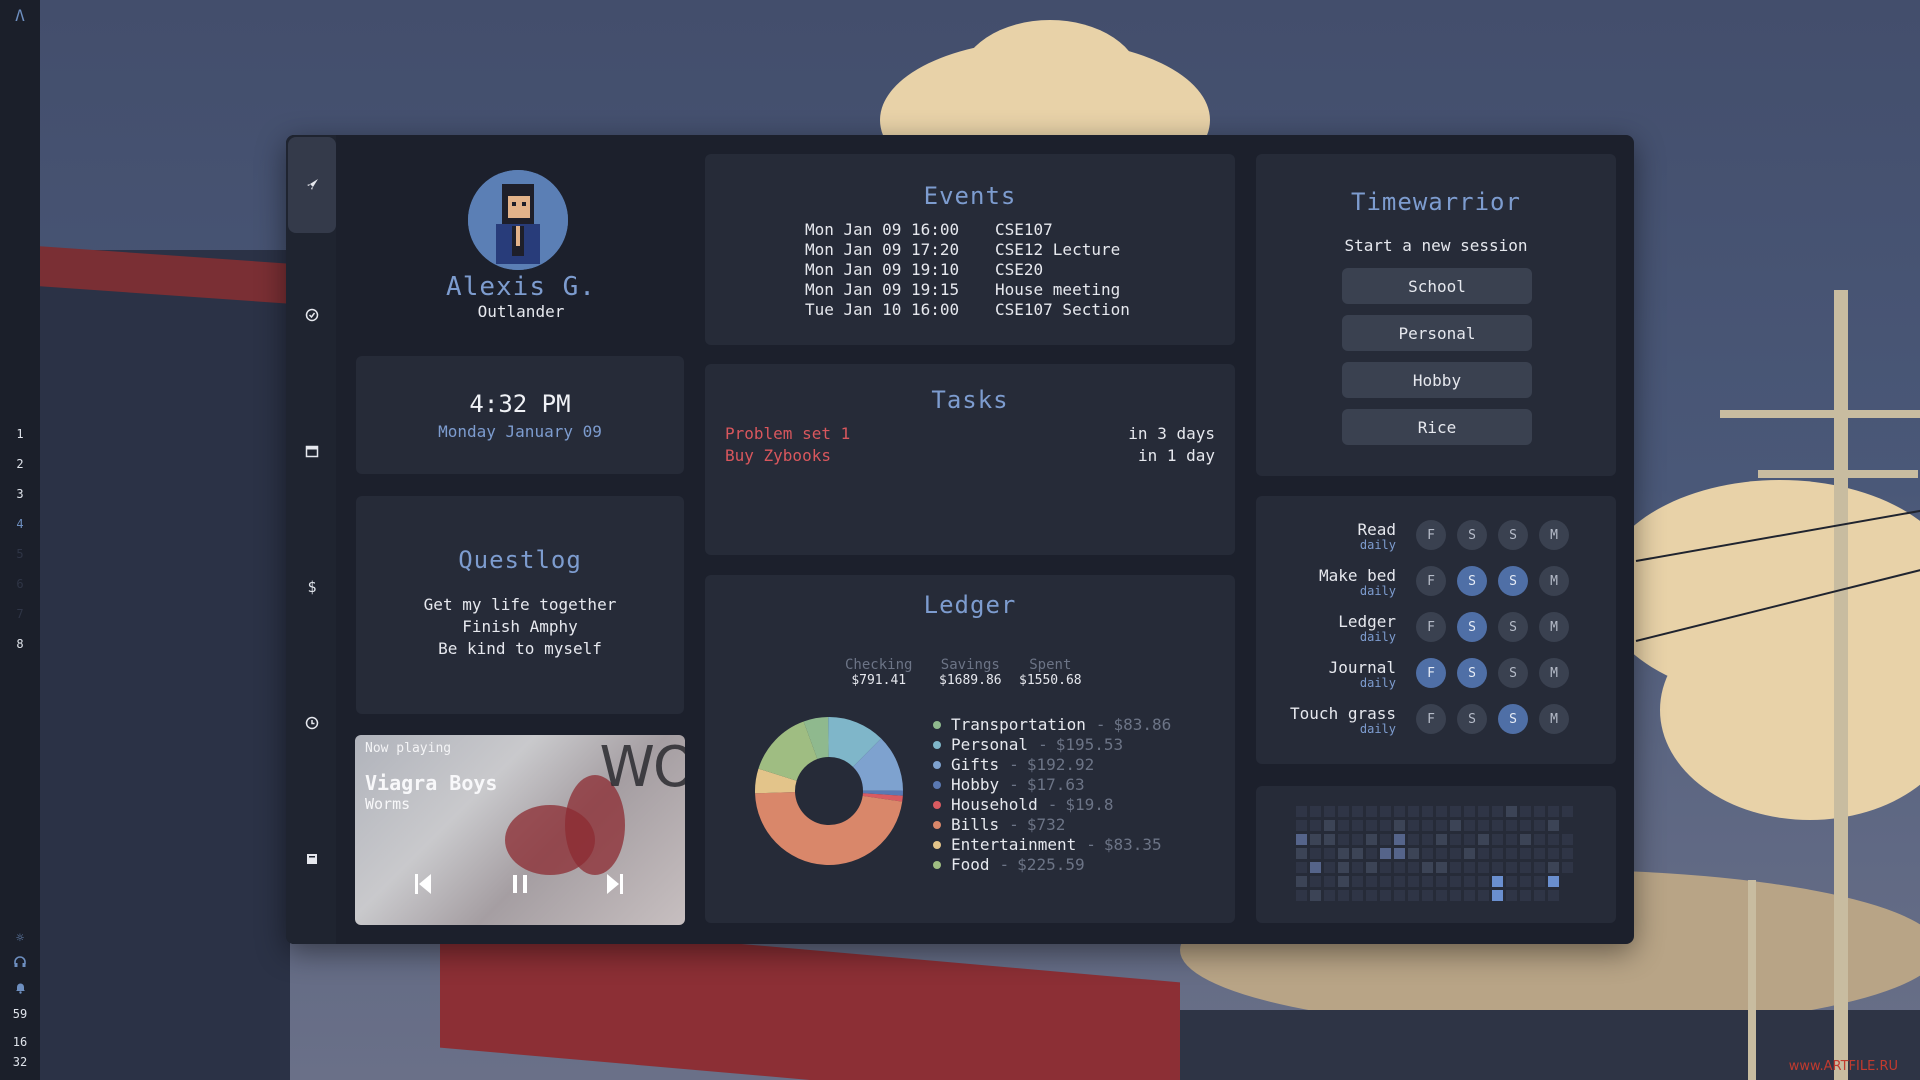 The image size is (1920, 1080). What do you see at coordinates (312, 587) in the screenshot?
I see `dock-ledger: $` at bounding box center [312, 587].